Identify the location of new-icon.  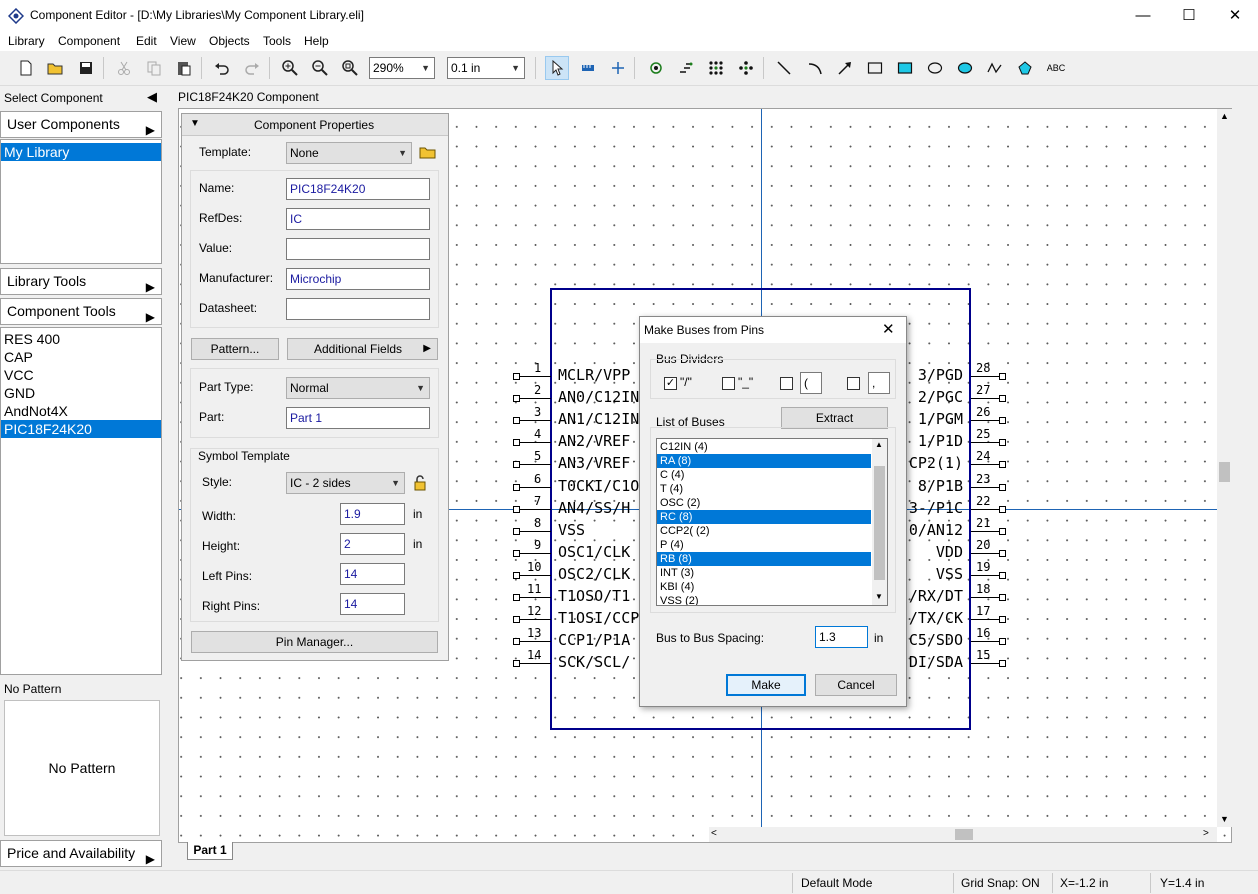
(26, 68).